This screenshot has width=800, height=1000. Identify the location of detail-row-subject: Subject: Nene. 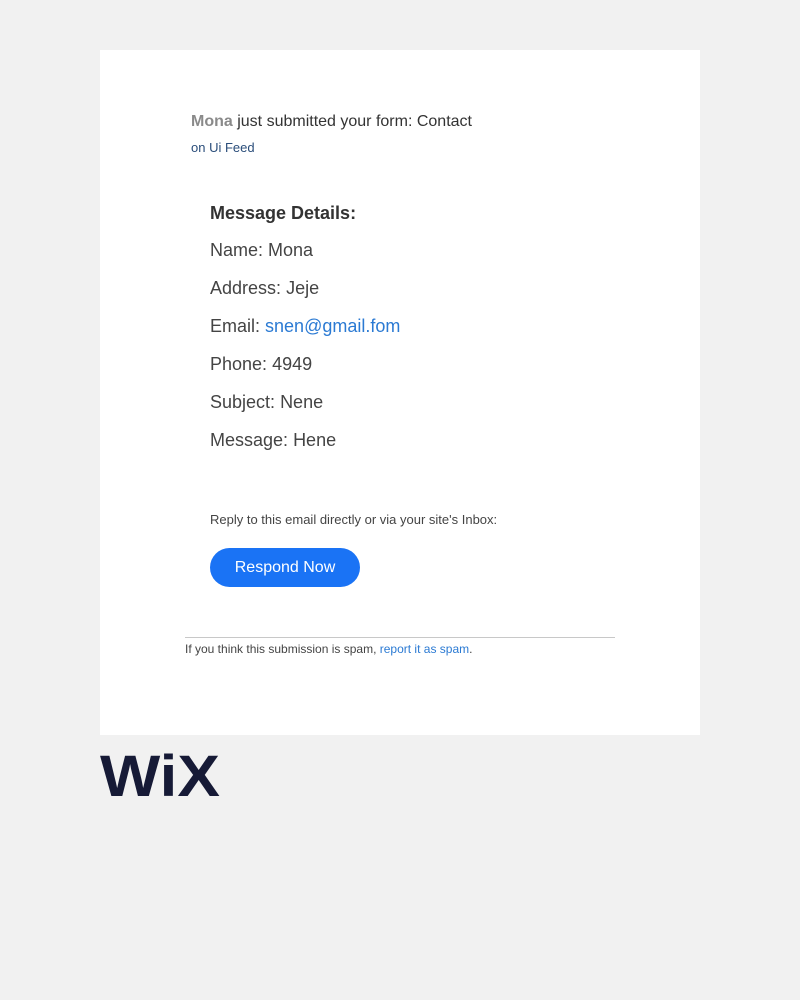
(305, 408).